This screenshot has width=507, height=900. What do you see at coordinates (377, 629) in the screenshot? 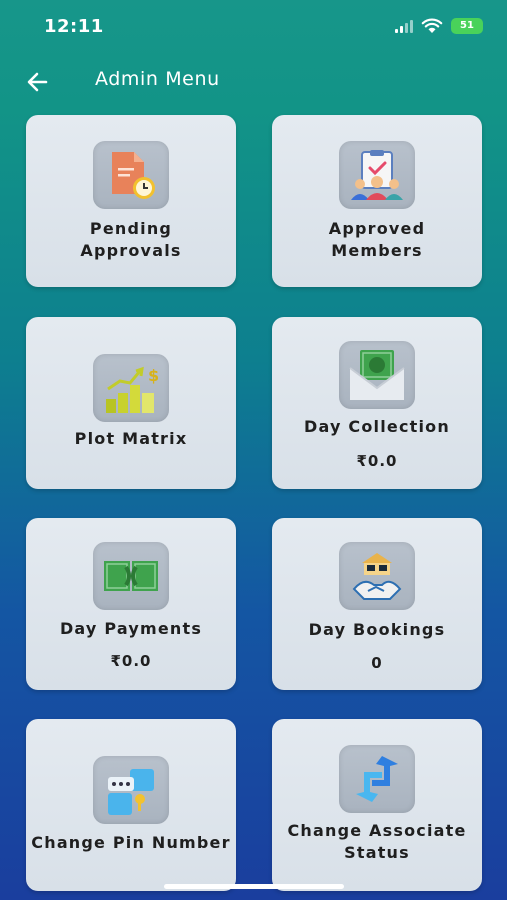
I see `day-bookings-label: Day Bookings` at bounding box center [377, 629].